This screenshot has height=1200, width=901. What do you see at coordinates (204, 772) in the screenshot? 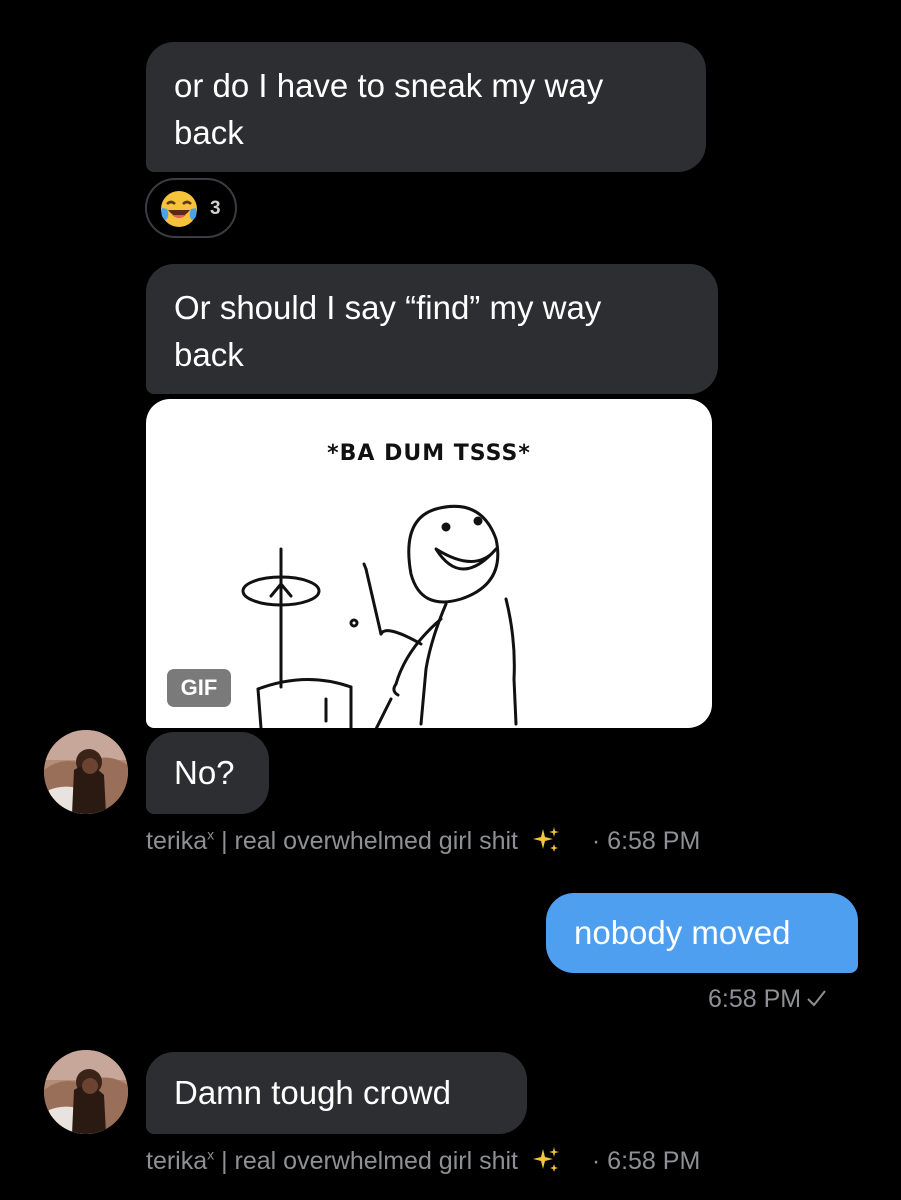
I see `message-text: No?` at bounding box center [204, 772].